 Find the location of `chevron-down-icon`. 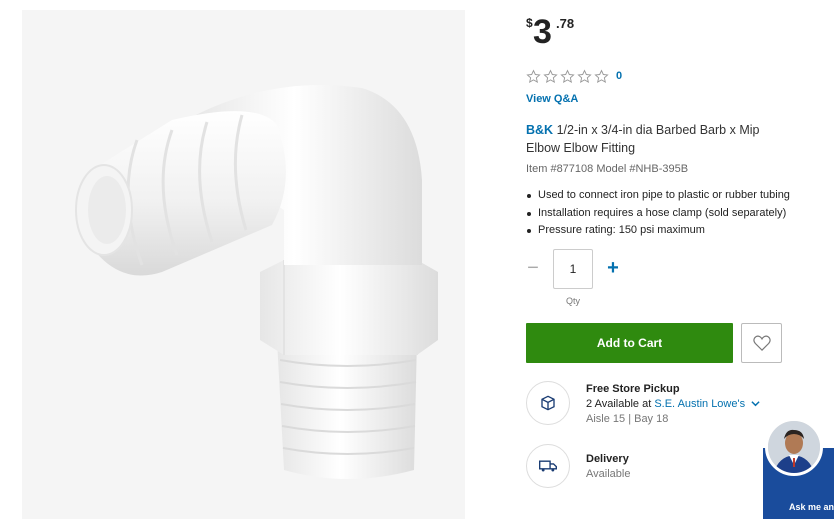

chevron-down-icon is located at coordinates (755, 403).